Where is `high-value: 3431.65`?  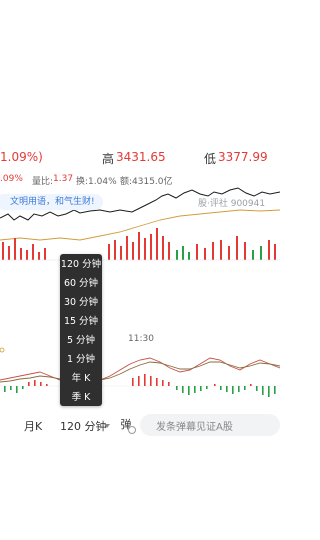
high-value: 3431.65 is located at coordinates (141, 157).